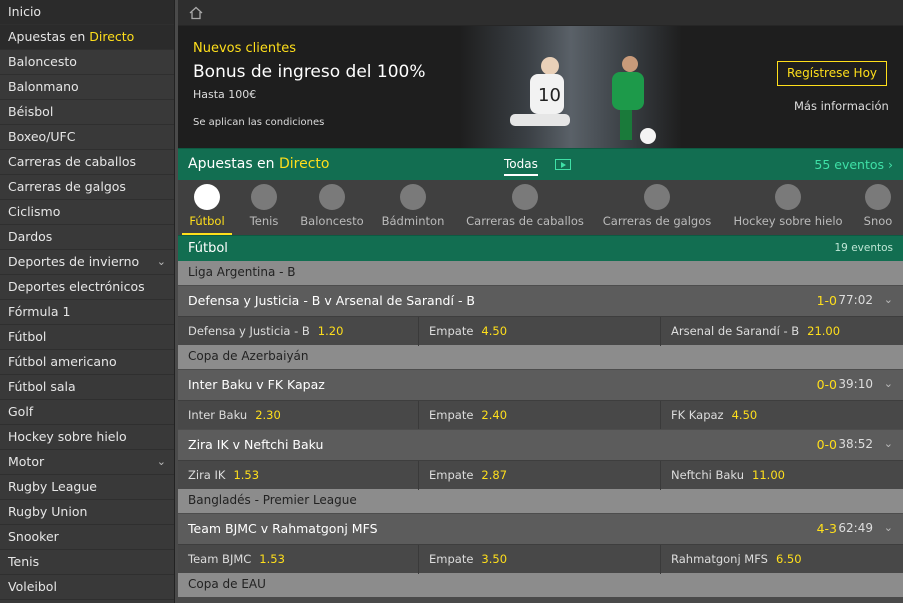  What do you see at coordinates (87, 412) in the screenshot?
I see `sidebar-item: Golf` at bounding box center [87, 412].